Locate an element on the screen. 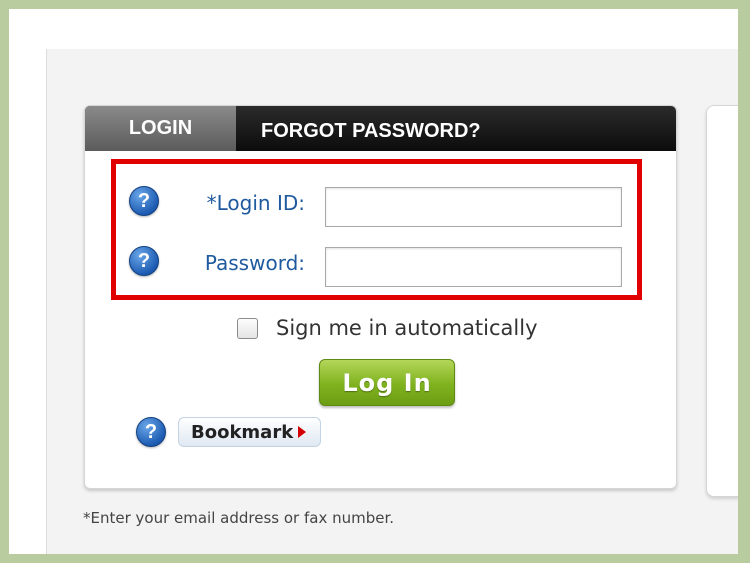 Image resolution: width=750 pixels, height=563 pixels. password-input is located at coordinates (473, 267).